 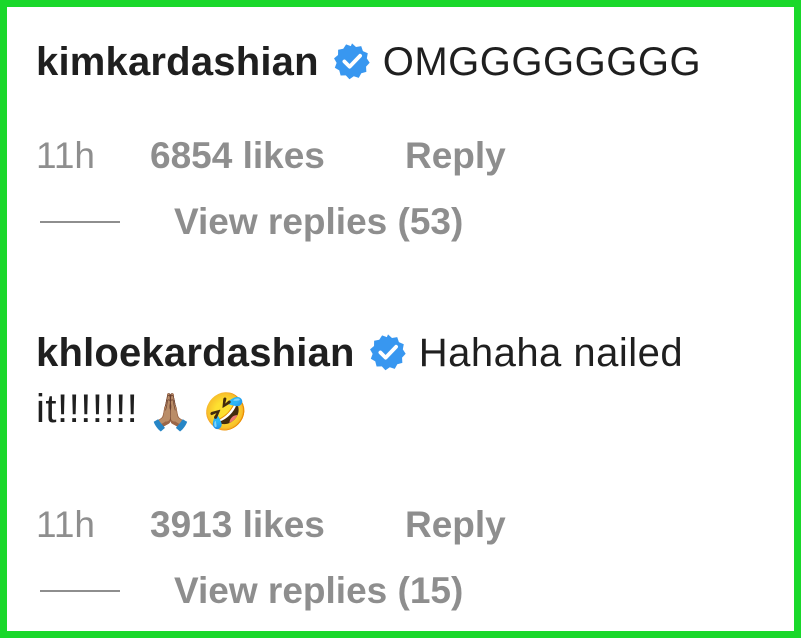 What do you see at coordinates (318, 222) in the screenshot?
I see `view-replies-link: View replies (53)` at bounding box center [318, 222].